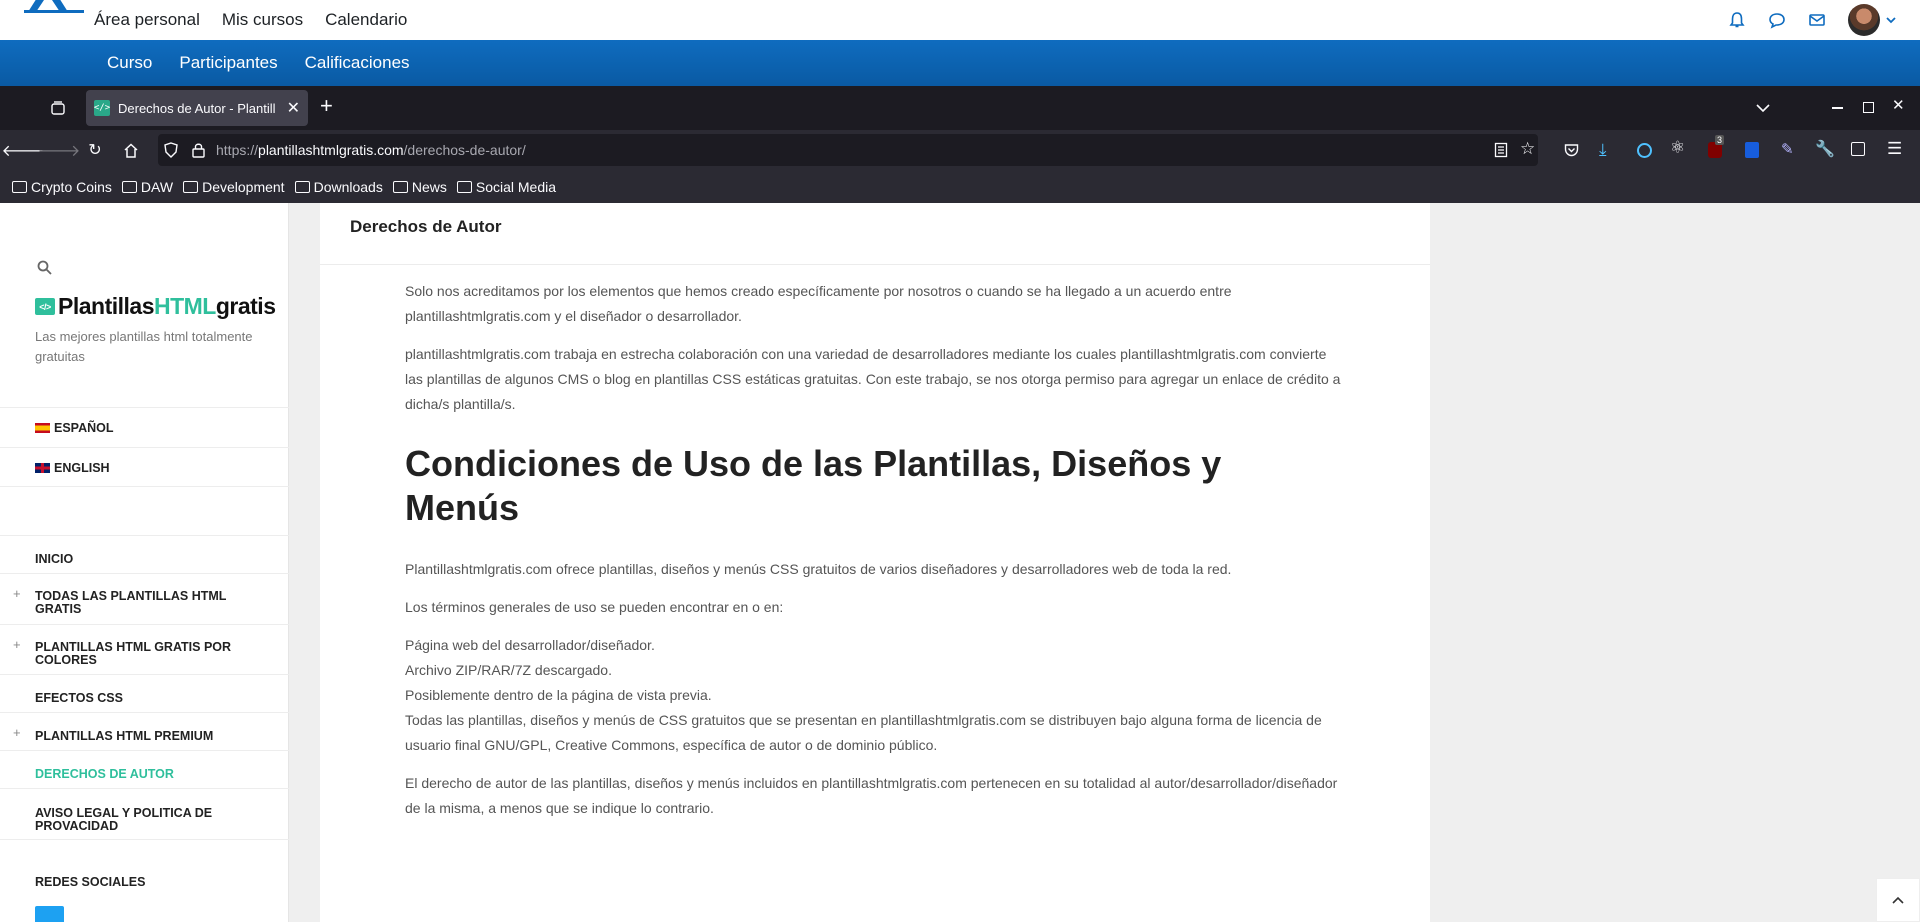 This screenshot has height=922, width=1920. What do you see at coordinates (42, 468) in the screenshot?
I see `uk-flag-icon` at bounding box center [42, 468].